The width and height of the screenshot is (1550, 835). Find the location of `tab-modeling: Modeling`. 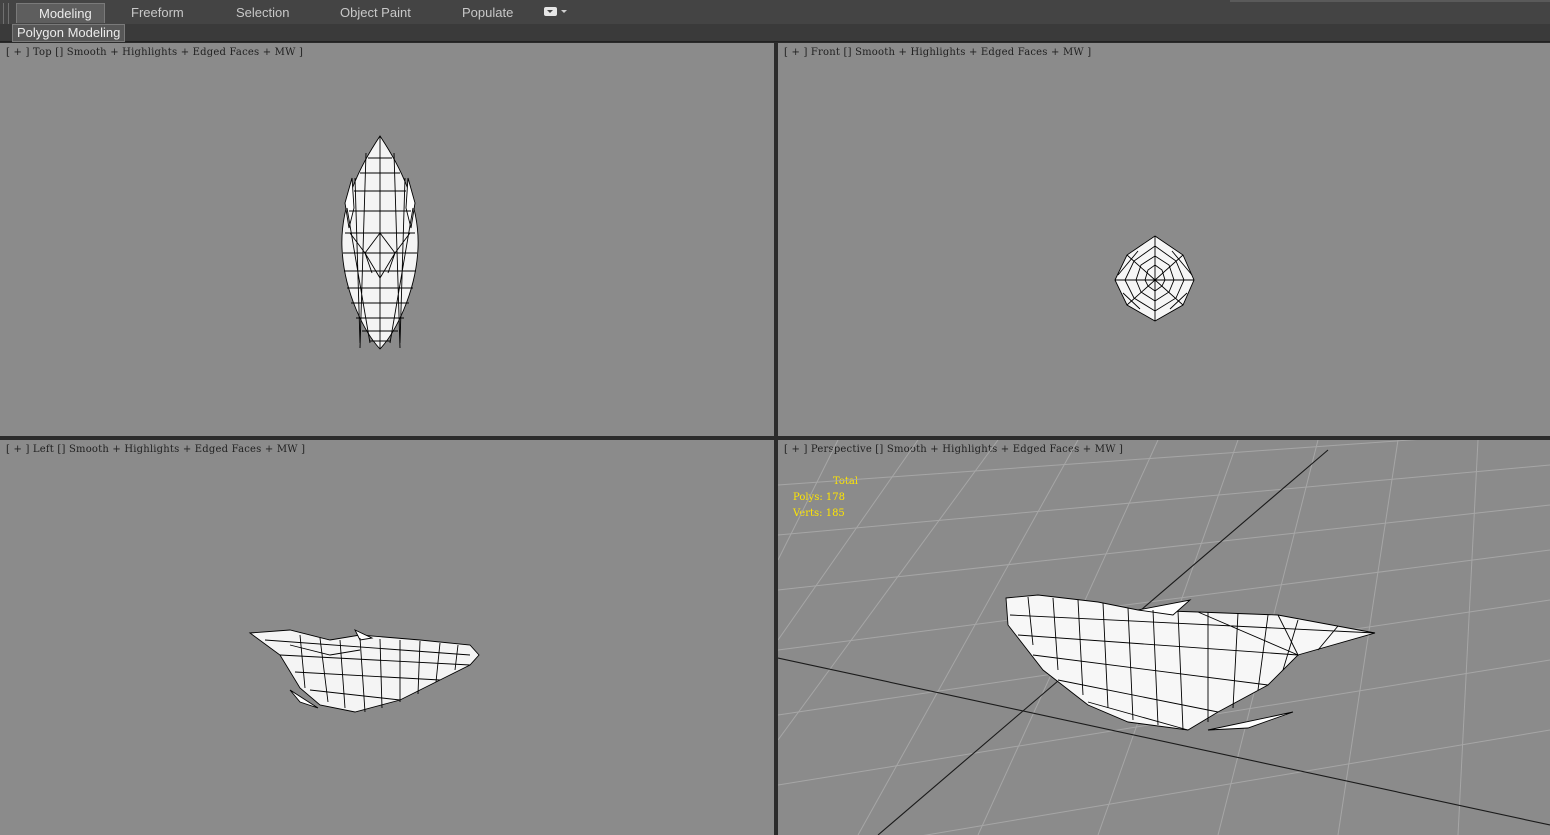

tab-modeling: Modeling is located at coordinates (60, 13).